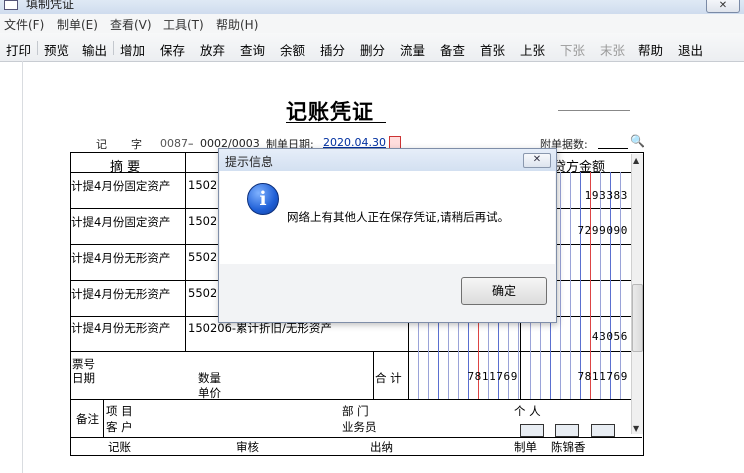  Describe the element at coordinates (567, 430) in the screenshot. I see `book-icon` at that location.